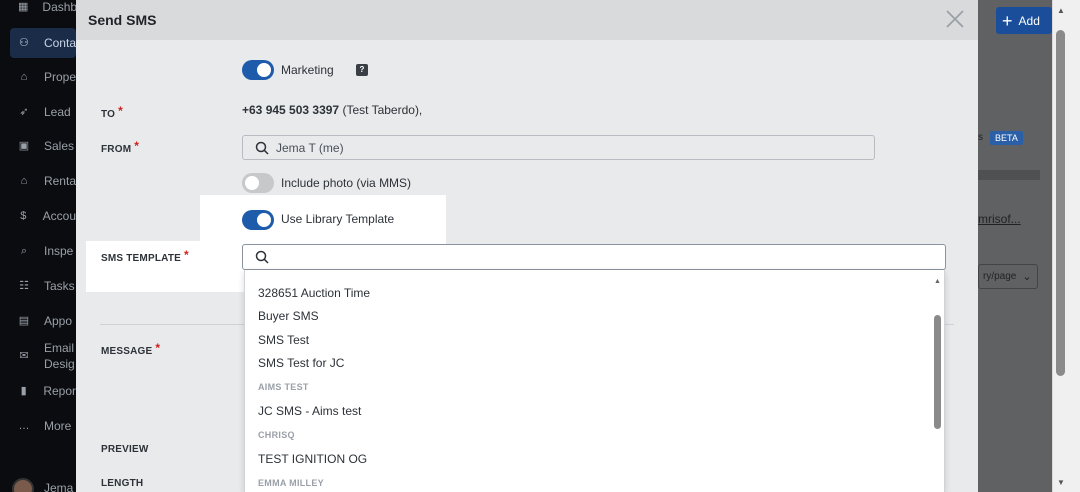  I want to click on modal-title: Send SMS, so click(122, 20).